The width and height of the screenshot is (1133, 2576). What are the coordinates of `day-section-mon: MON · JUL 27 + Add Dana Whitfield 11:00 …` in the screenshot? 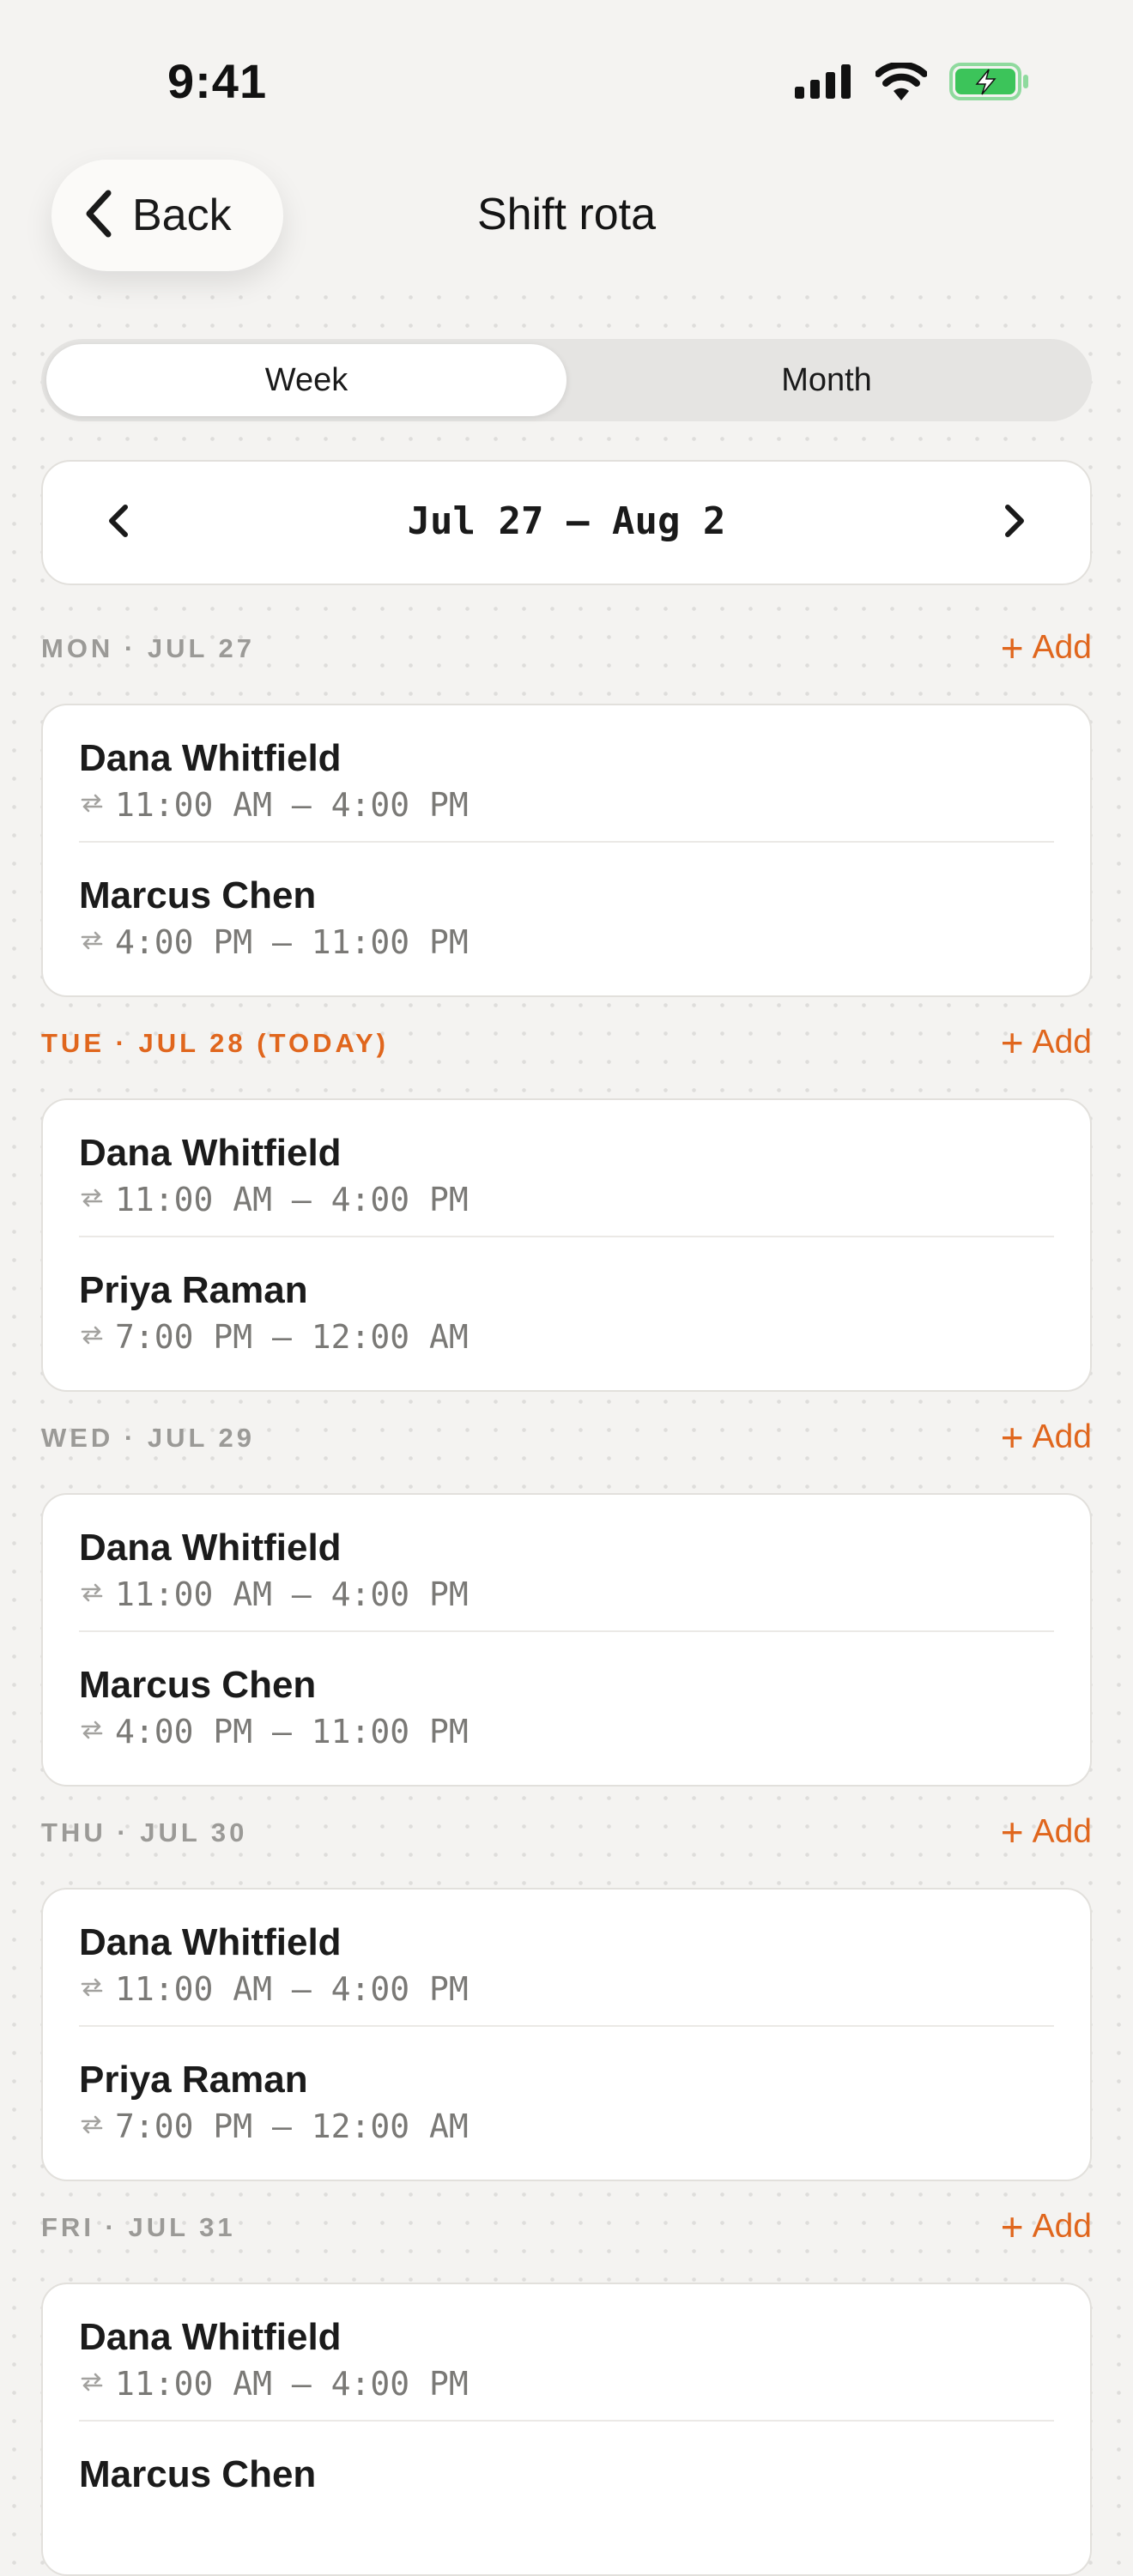 It's located at (566, 812).